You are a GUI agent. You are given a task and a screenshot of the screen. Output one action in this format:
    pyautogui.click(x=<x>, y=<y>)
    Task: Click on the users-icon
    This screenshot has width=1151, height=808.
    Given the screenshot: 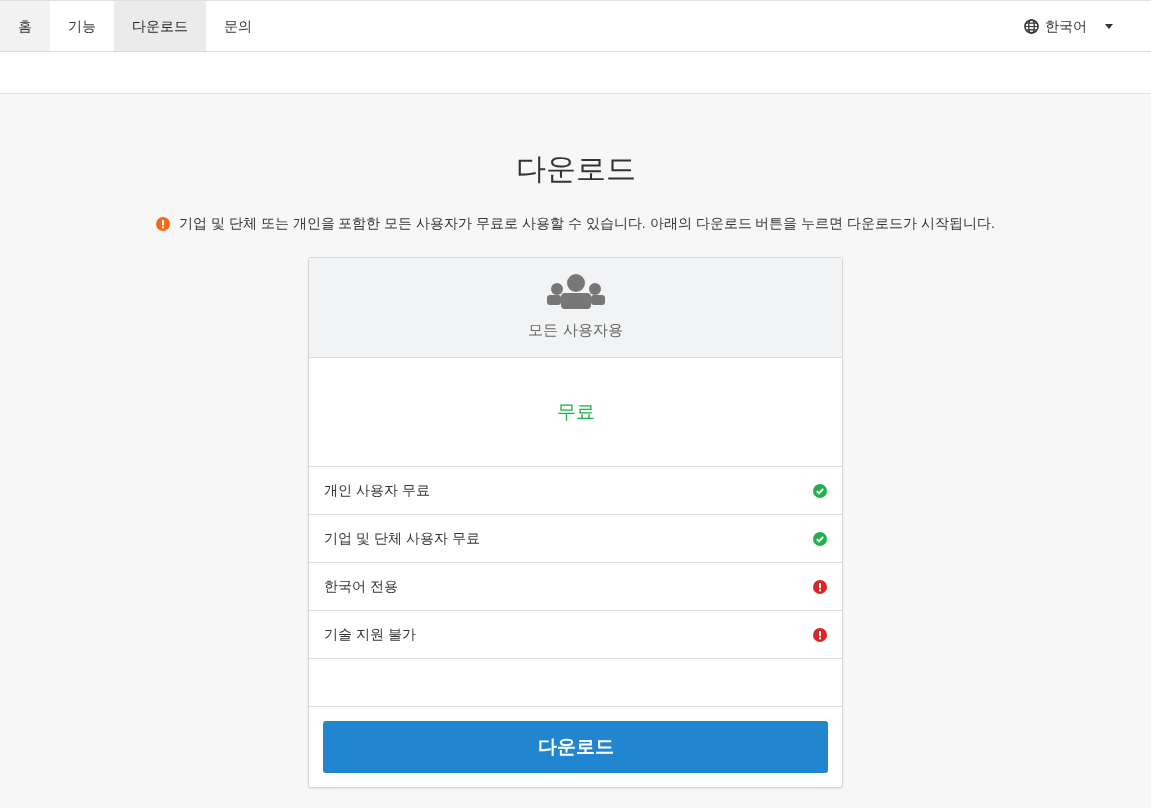 What is the action you would take?
    pyautogui.click(x=575, y=291)
    